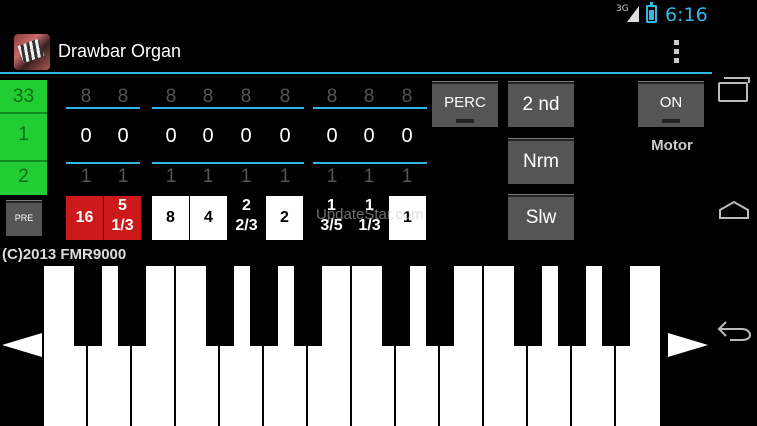  I want to click on recent-apps-icon, so click(734, 89).